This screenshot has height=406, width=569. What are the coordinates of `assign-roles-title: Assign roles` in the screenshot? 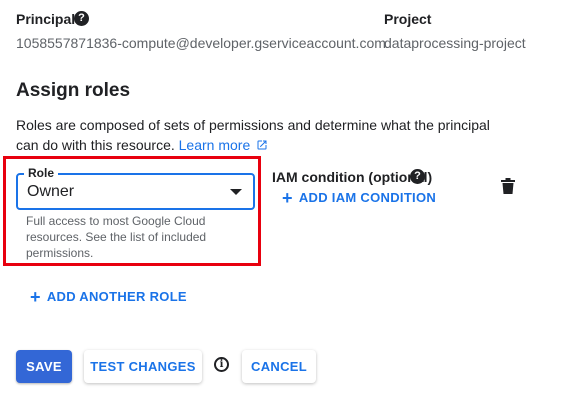 It's located at (73, 90).